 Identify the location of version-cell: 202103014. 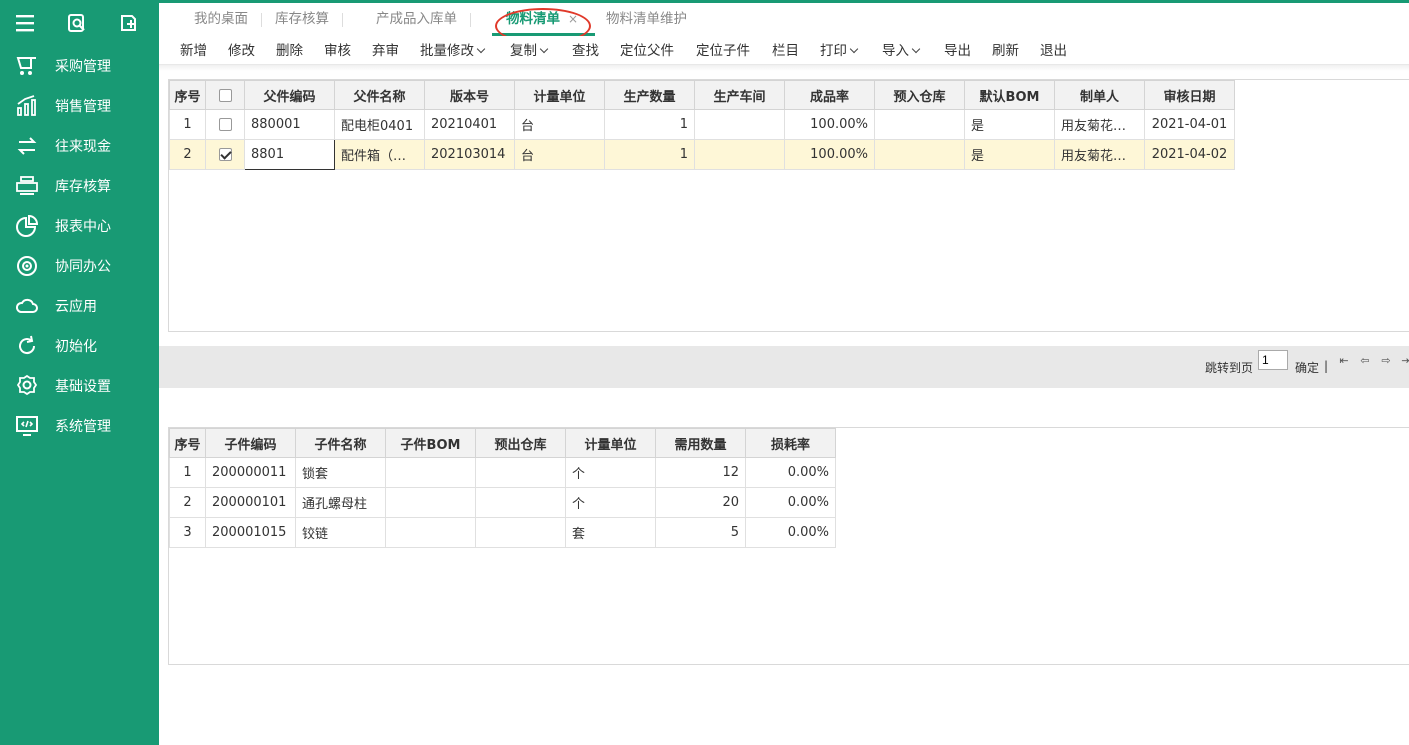
(469, 154).